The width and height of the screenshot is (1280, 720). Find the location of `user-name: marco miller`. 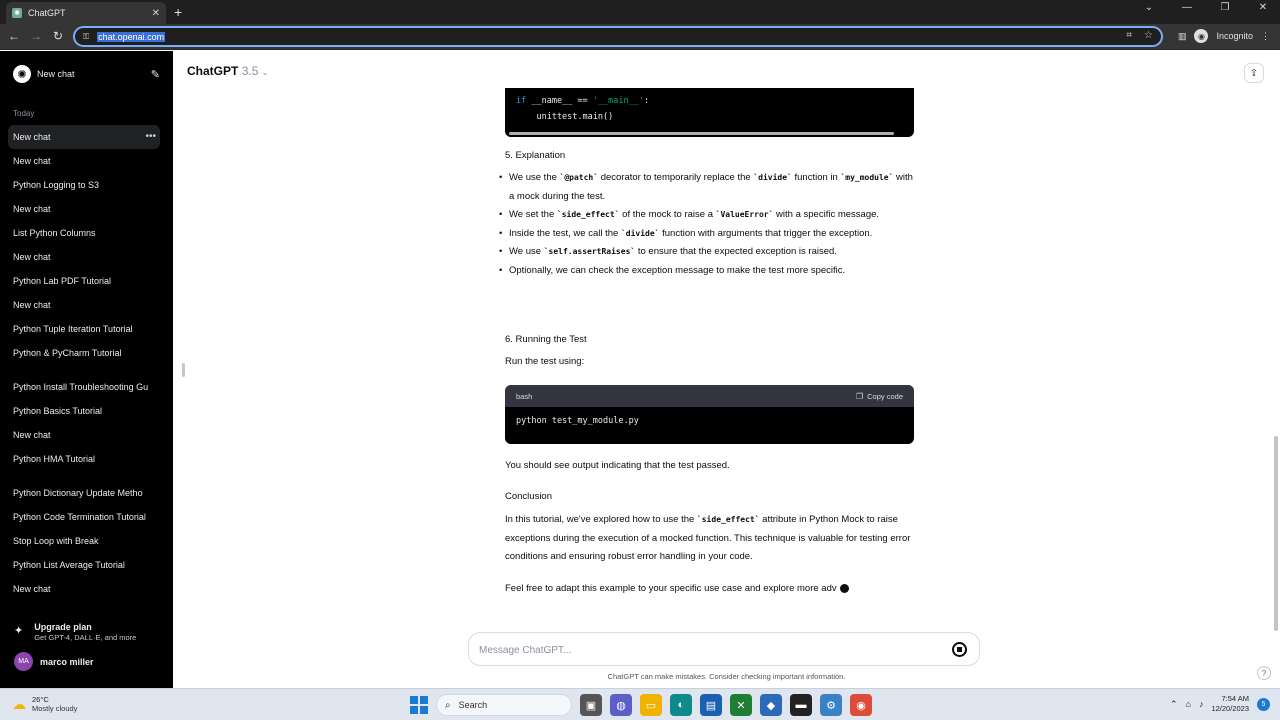

user-name: marco miller is located at coordinates (67, 661).